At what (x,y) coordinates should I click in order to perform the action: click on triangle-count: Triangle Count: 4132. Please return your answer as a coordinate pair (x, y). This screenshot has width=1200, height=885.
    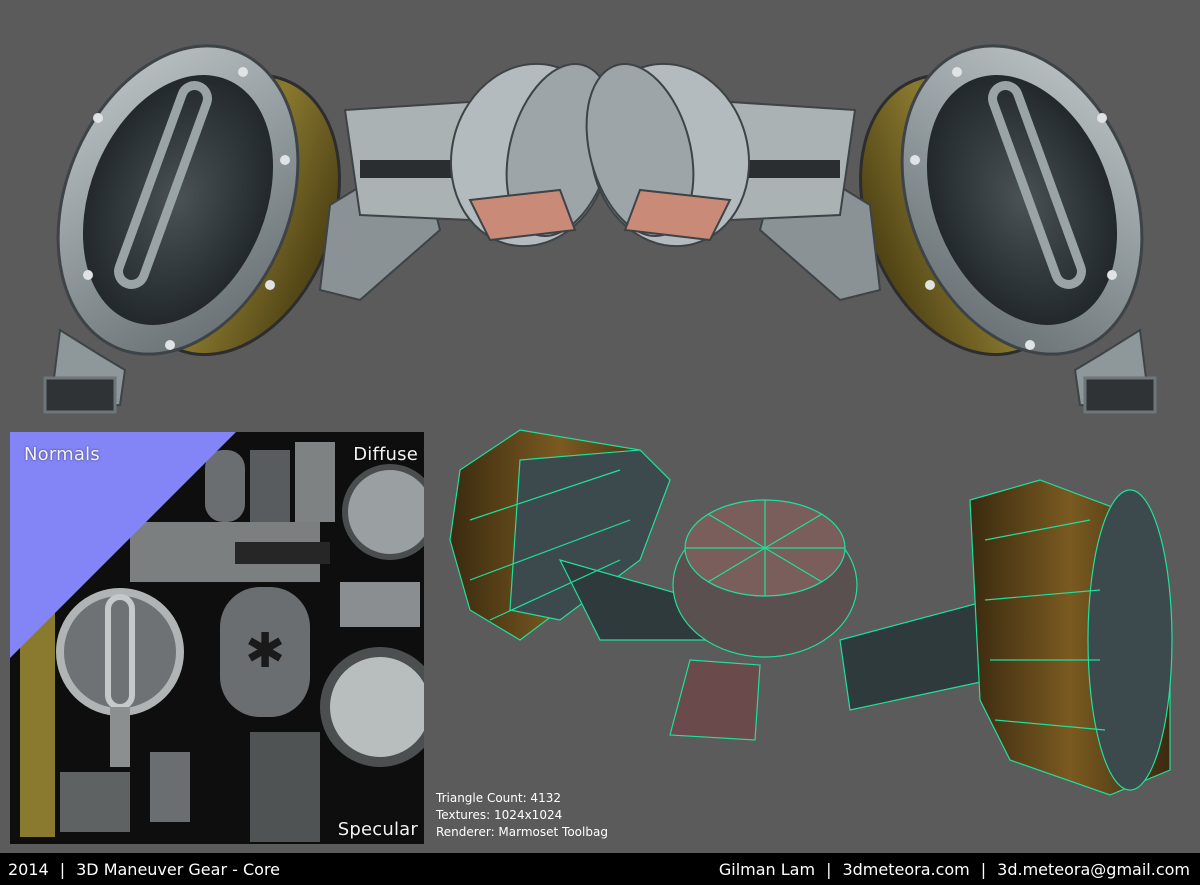
    Looking at the image, I should click on (498, 798).